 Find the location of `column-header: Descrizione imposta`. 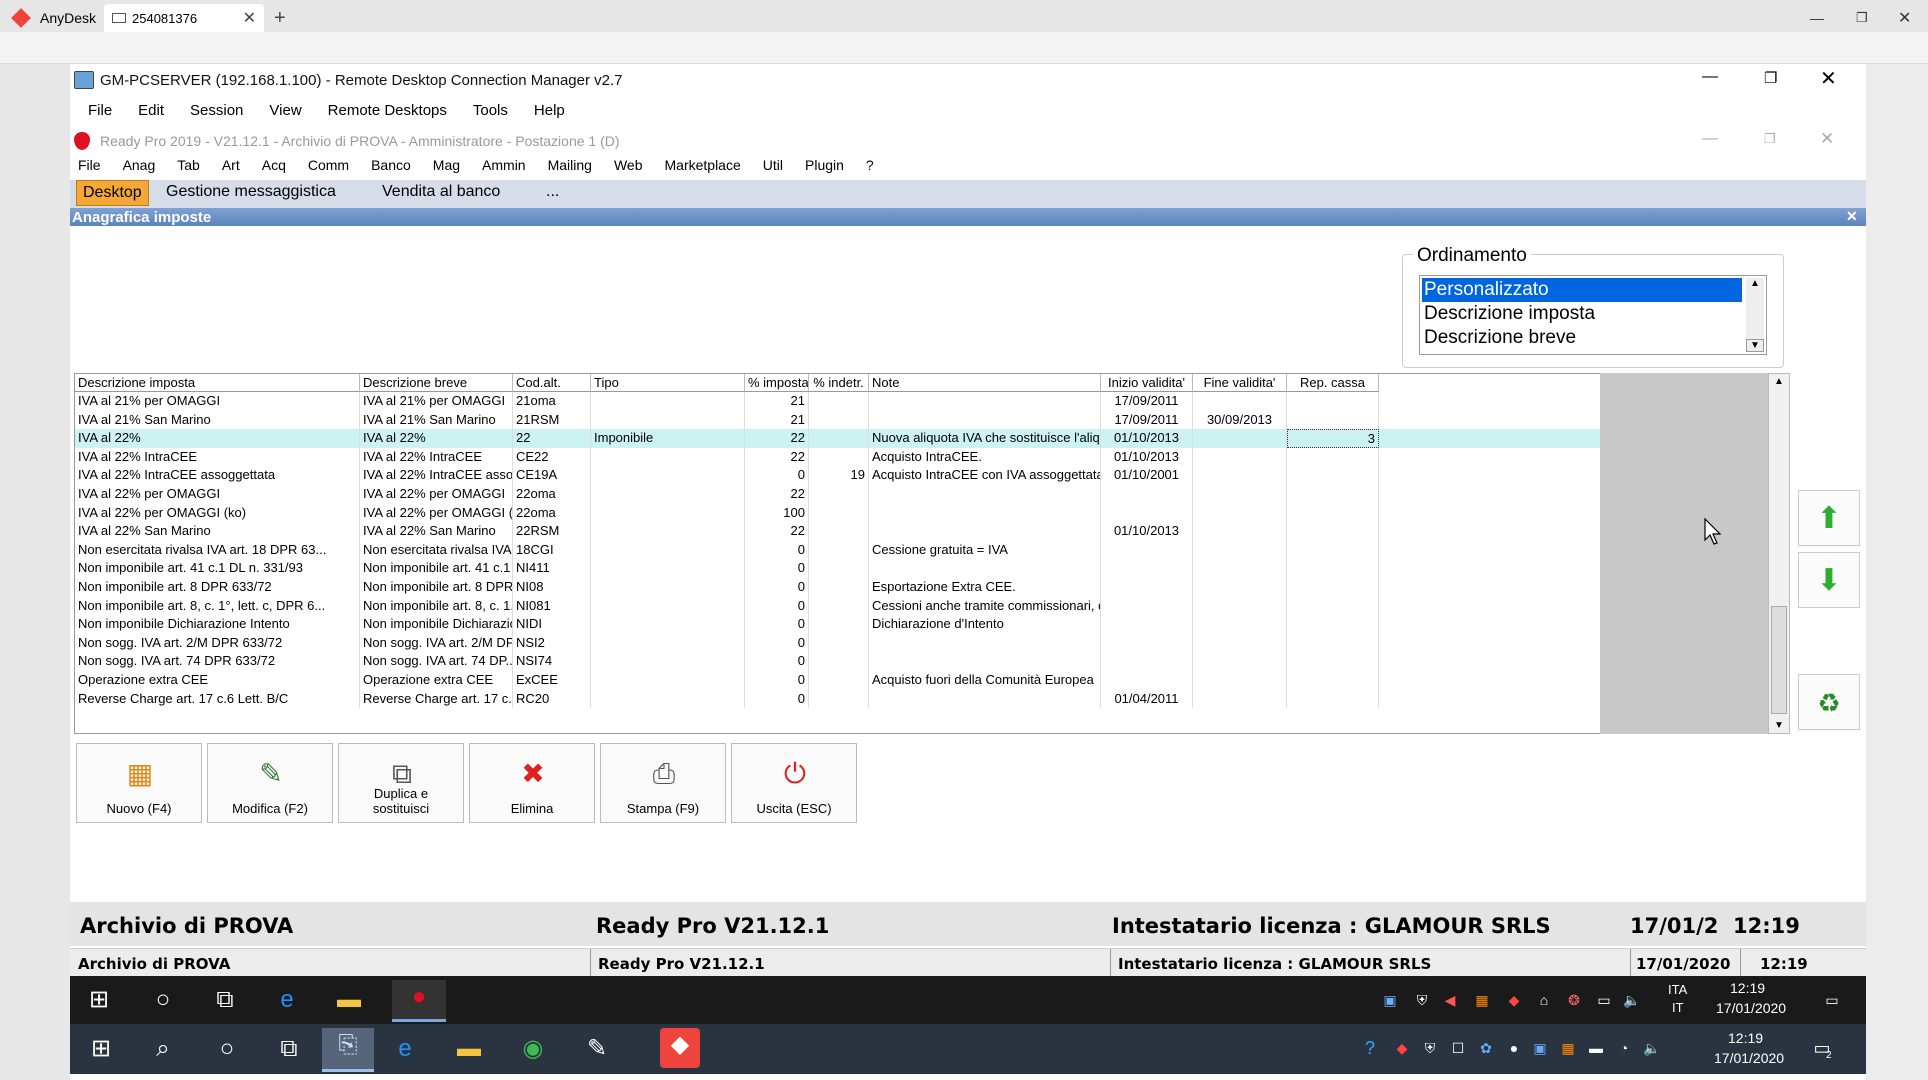

column-header: Descrizione imposta is located at coordinates (217, 383).